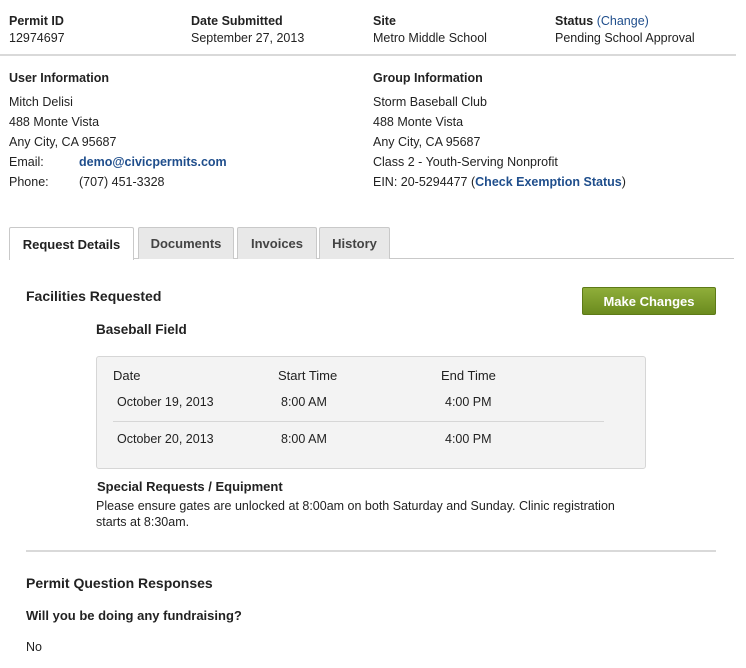 This screenshot has width=746, height=668. Describe the element at coordinates (308, 375) in the screenshot. I see `col-start-header: Start Time` at that location.